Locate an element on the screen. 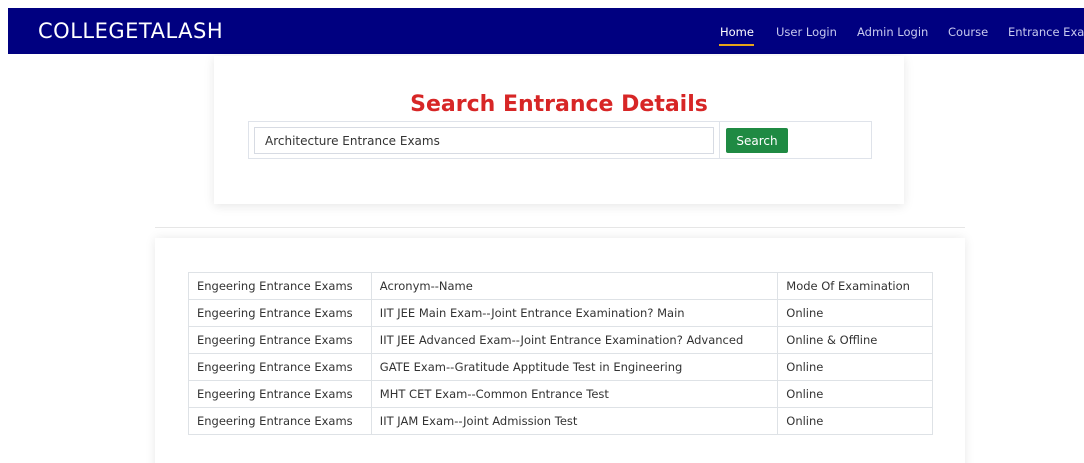 The height and width of the screenshot is (463, 1084). table-cell: Online & Offline is located at coordinates (855, 340).